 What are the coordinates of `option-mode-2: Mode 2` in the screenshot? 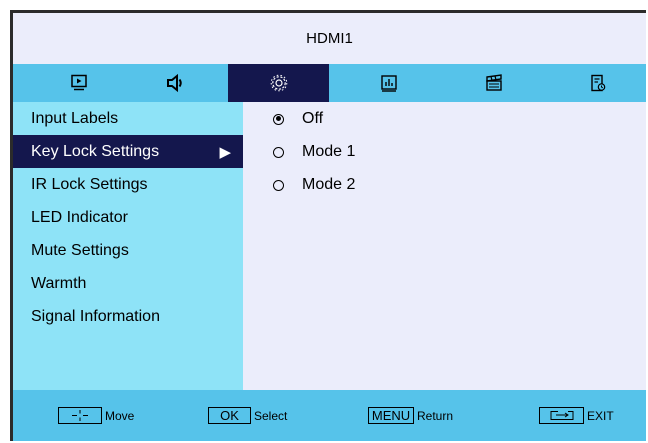 It's located at (314, 185).